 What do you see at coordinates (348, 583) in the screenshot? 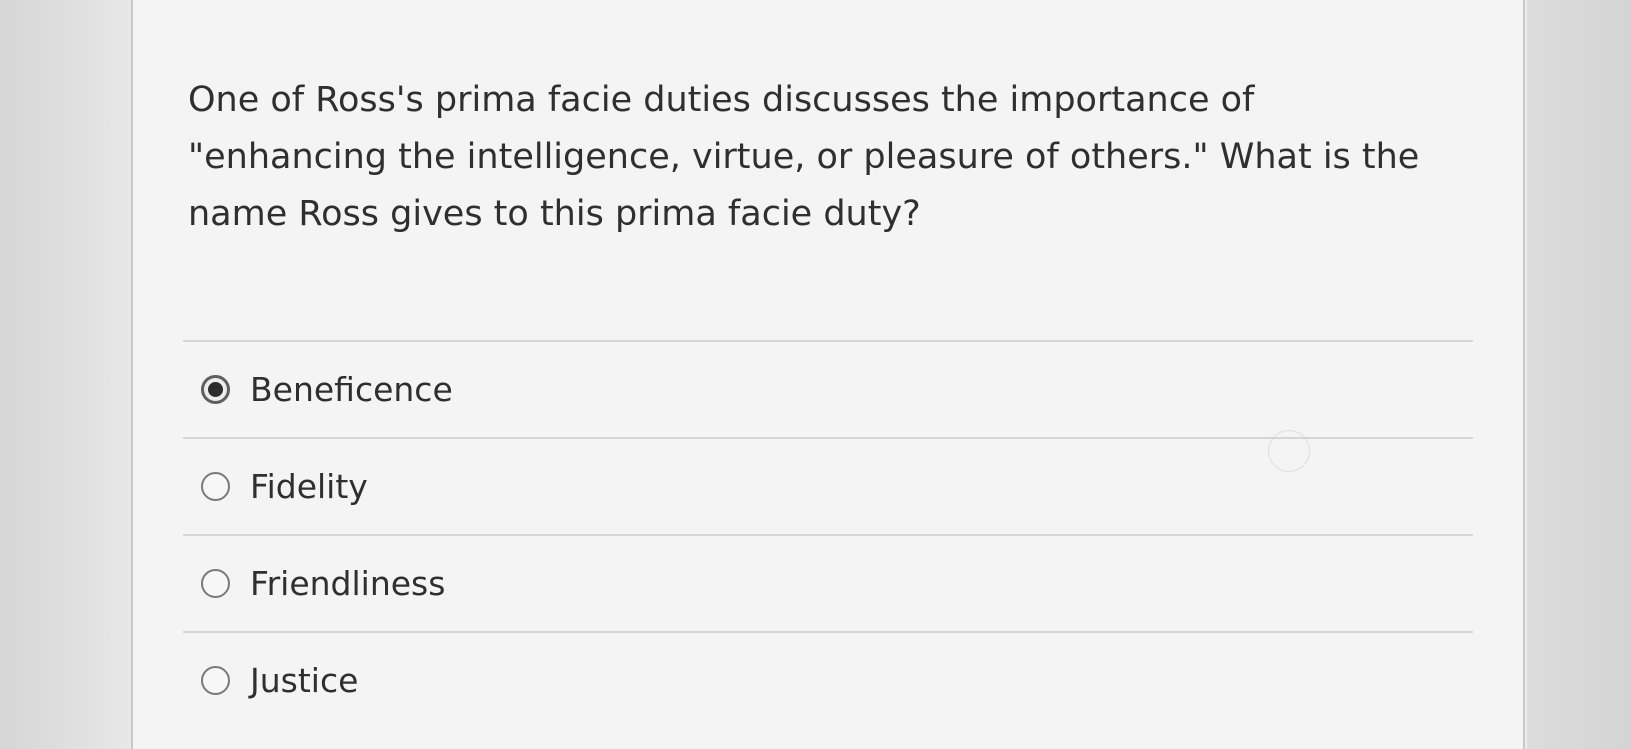
I see `option-label-friendliness: Friendliness` at bounding box center [348, 583].